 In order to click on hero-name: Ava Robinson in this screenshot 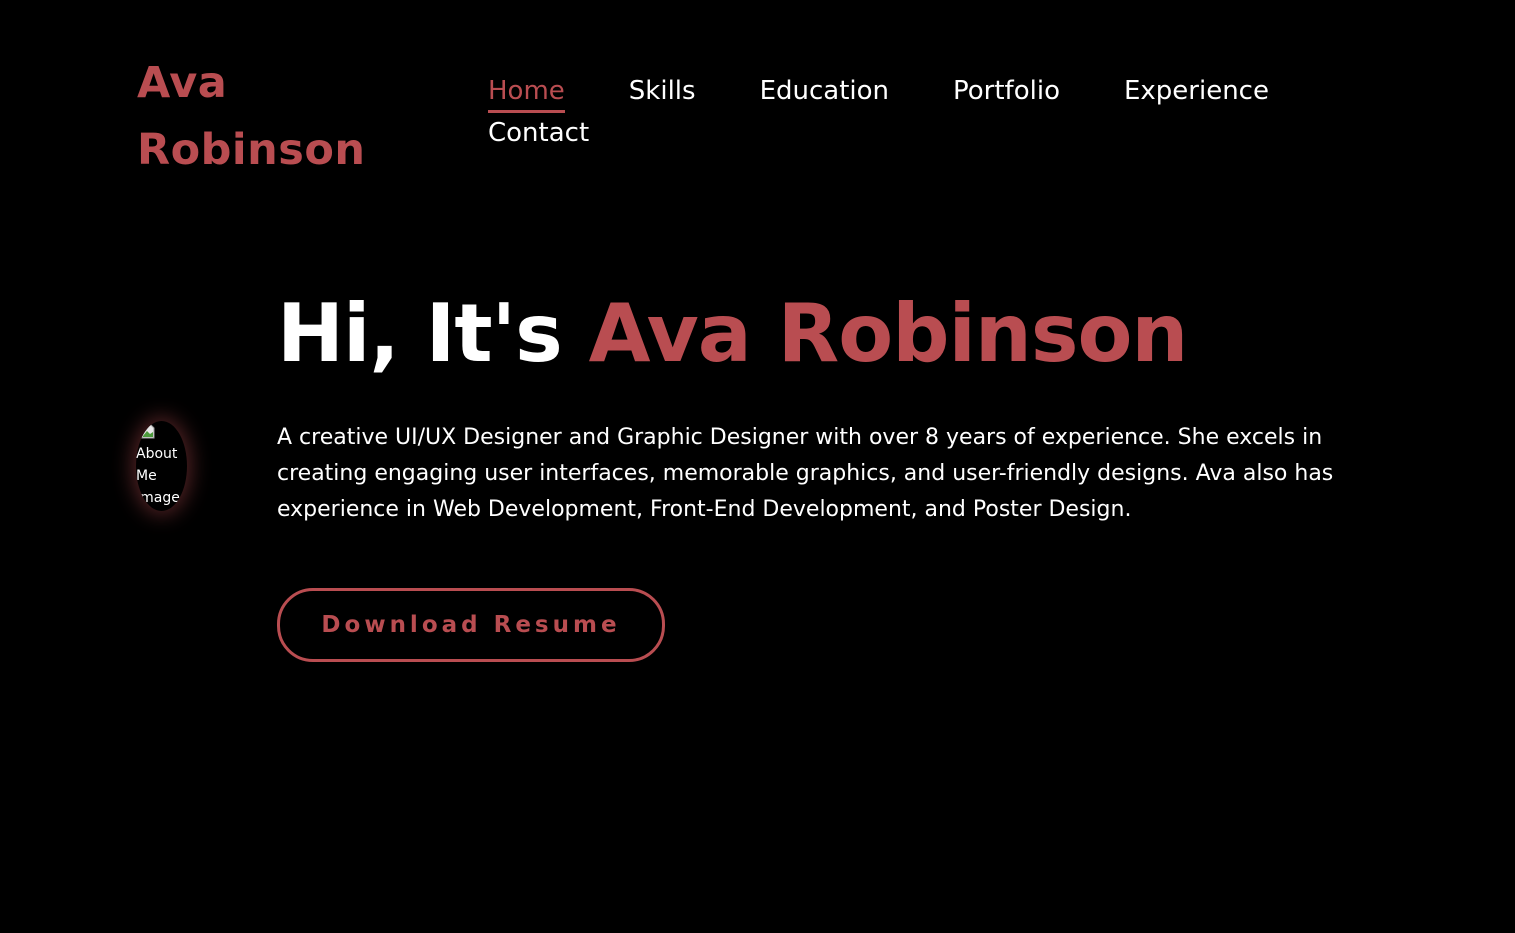, I will do `click(888, 333)`.